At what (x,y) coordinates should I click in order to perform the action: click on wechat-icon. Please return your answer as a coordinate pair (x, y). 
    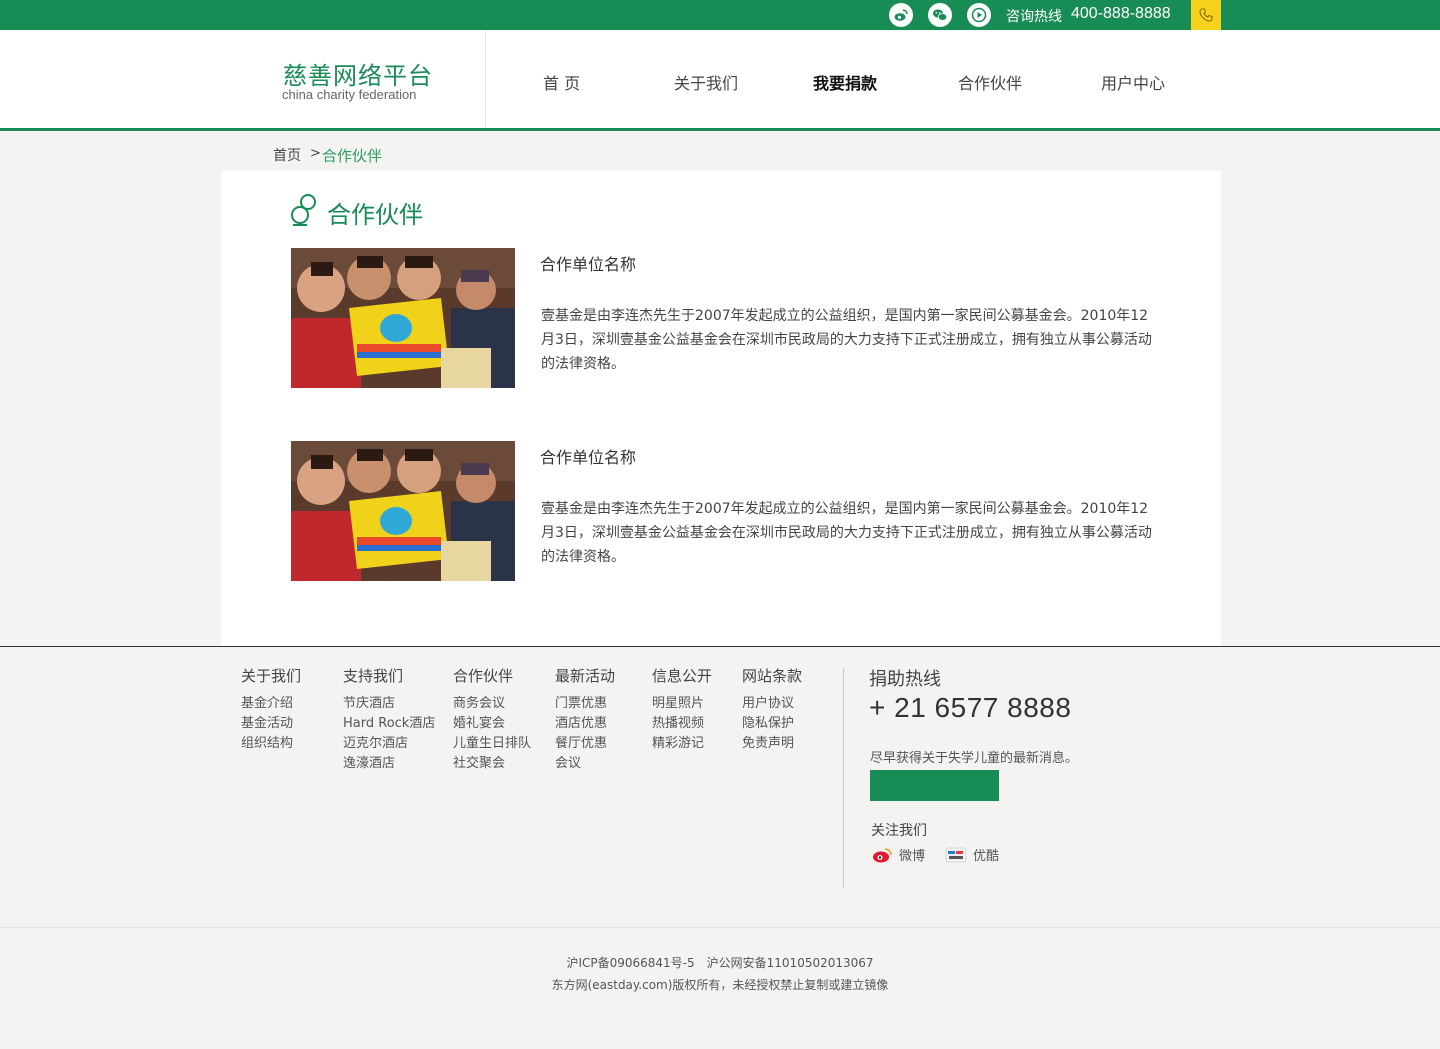
    Looking at the image, I should click on (940, 15).